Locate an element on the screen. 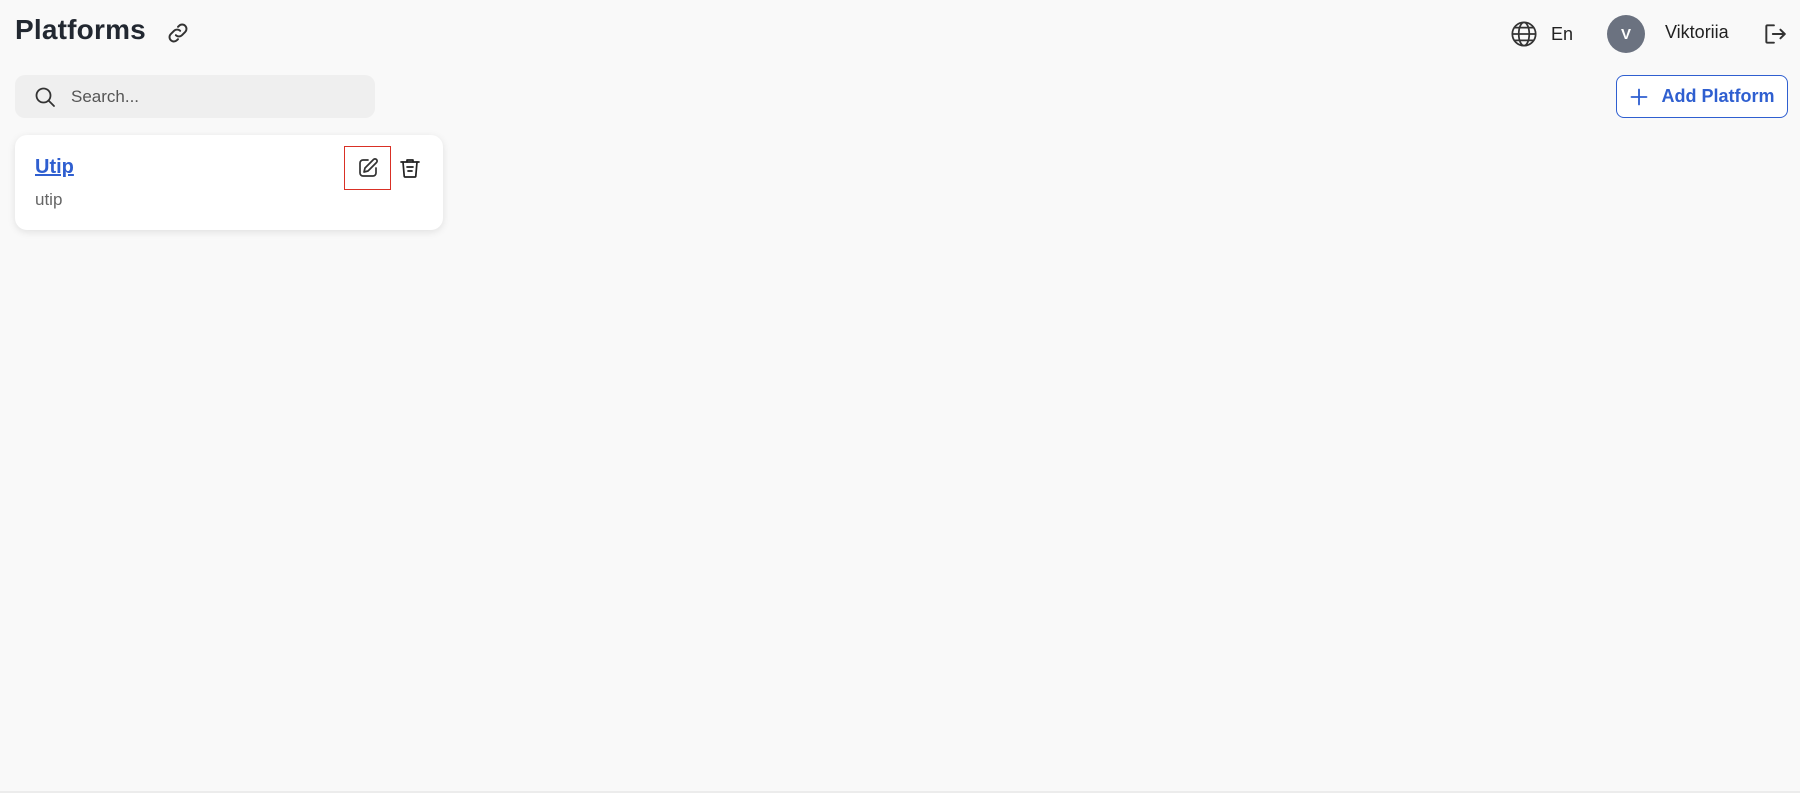 This screenshot has width=1800, height=793. language-selector: En is located at coordinates (1541, 34).